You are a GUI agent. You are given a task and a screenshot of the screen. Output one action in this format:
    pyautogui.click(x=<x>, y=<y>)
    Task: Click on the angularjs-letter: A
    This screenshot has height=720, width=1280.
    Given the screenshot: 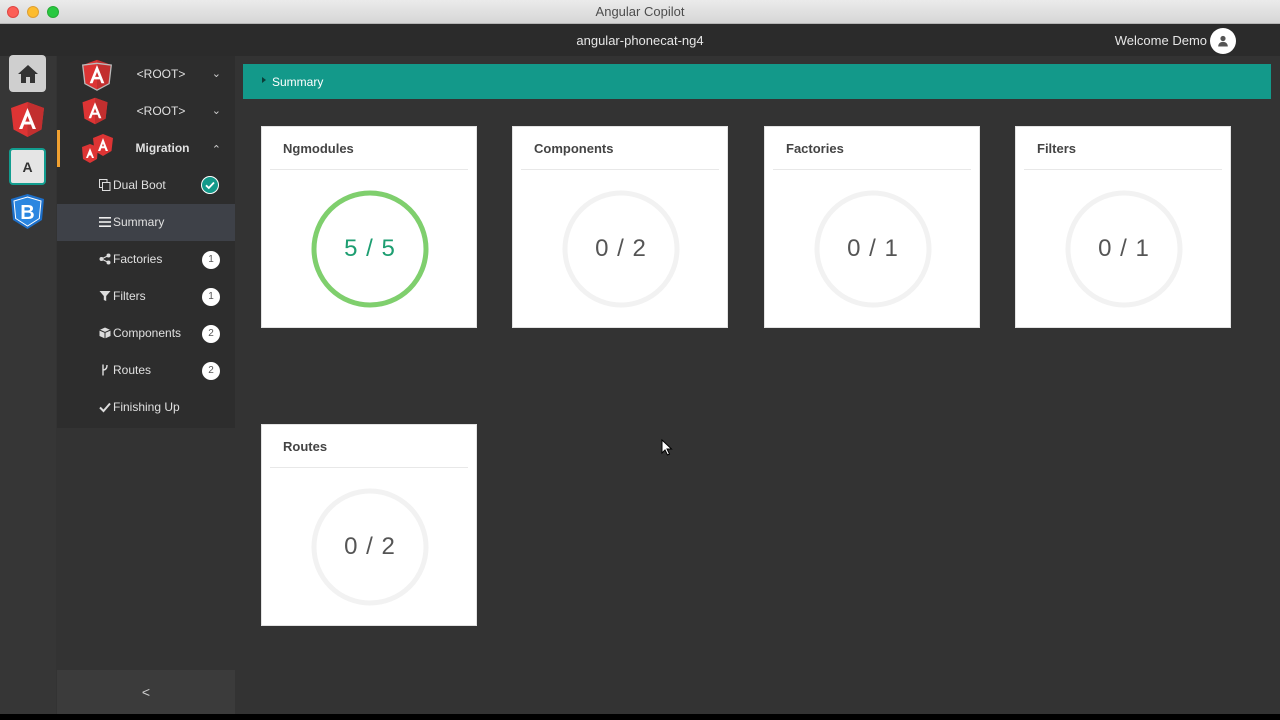 What is the action you would take?
    pyautogui.click(x=27, y=166)
    